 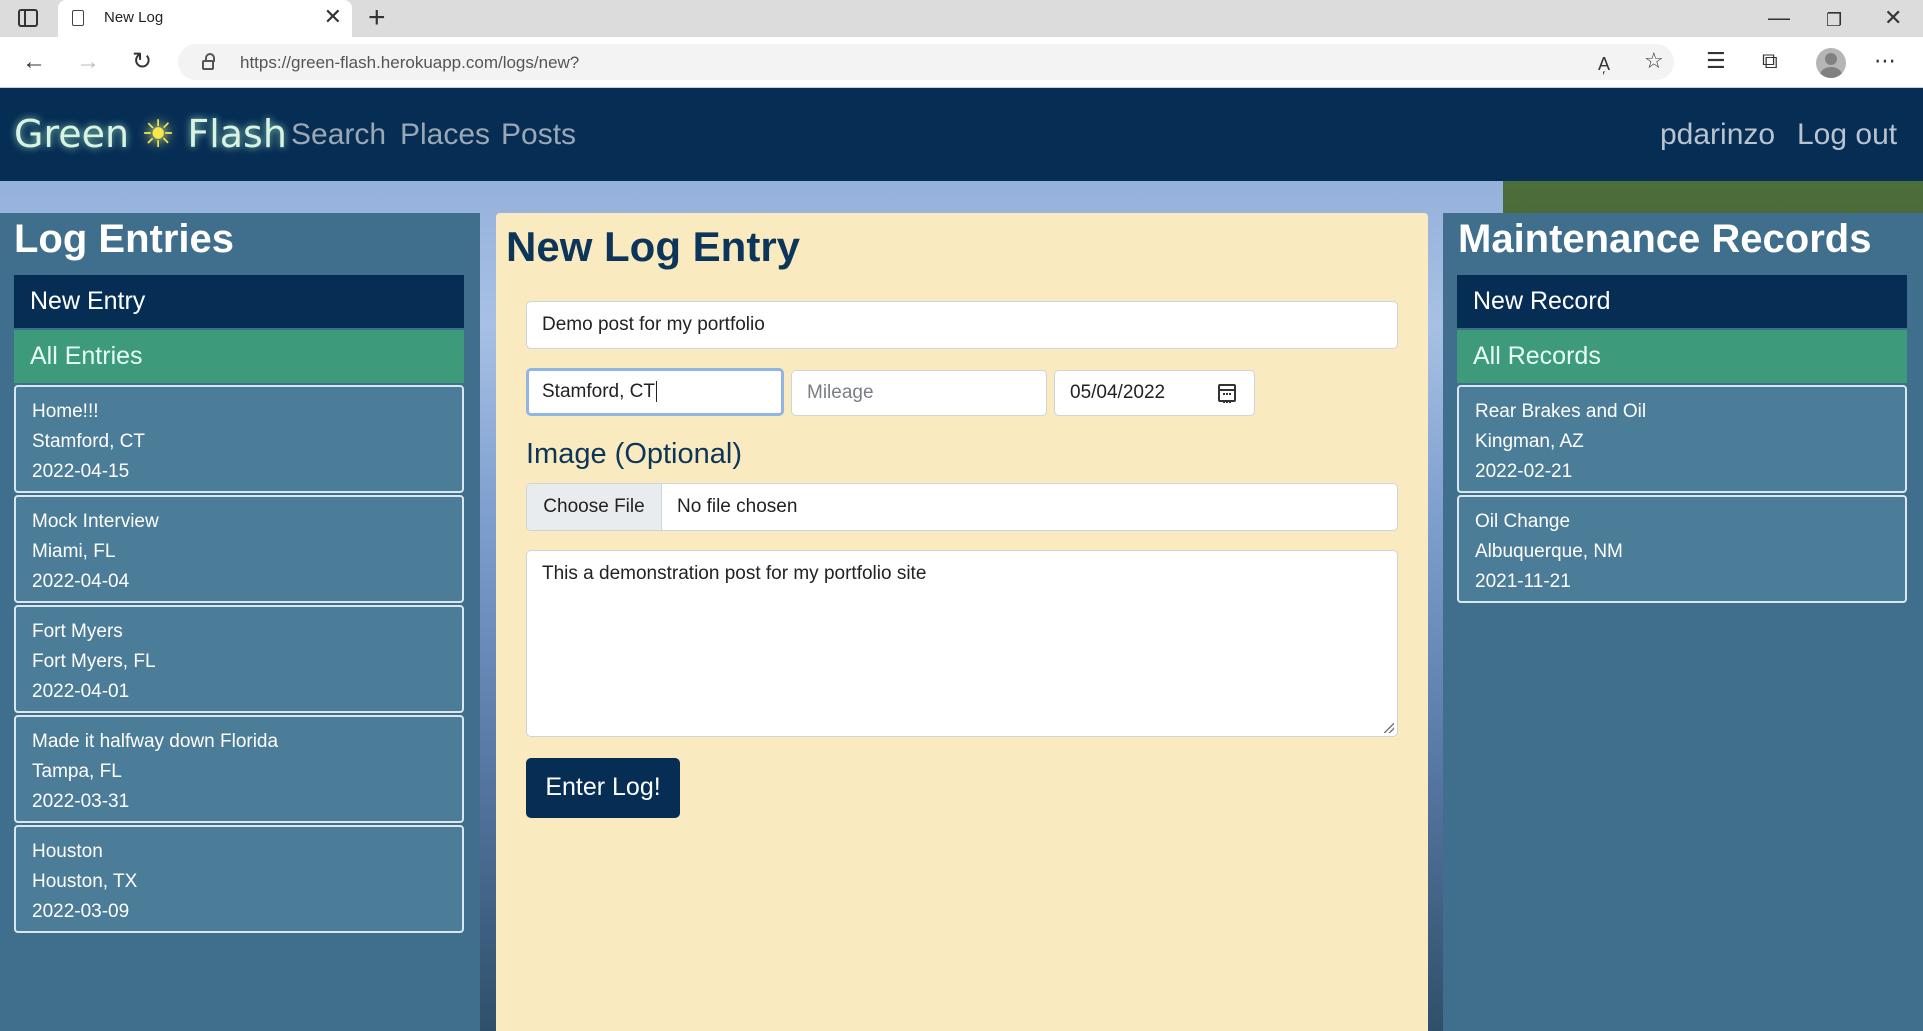 I want to click on file-status: No file chosen, so click(x=737, y=506).